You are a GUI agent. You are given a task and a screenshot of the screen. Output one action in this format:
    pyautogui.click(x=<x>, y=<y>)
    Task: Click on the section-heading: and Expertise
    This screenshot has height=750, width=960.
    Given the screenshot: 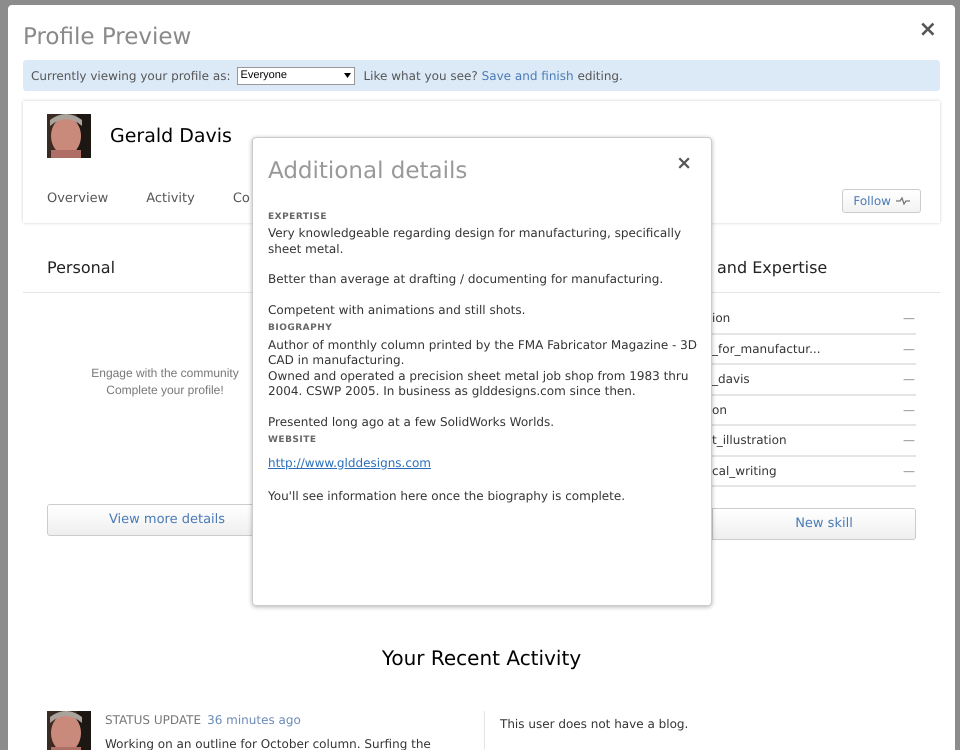 What is the action you would take?
    pyautogui.click(x=772, y=268)
    